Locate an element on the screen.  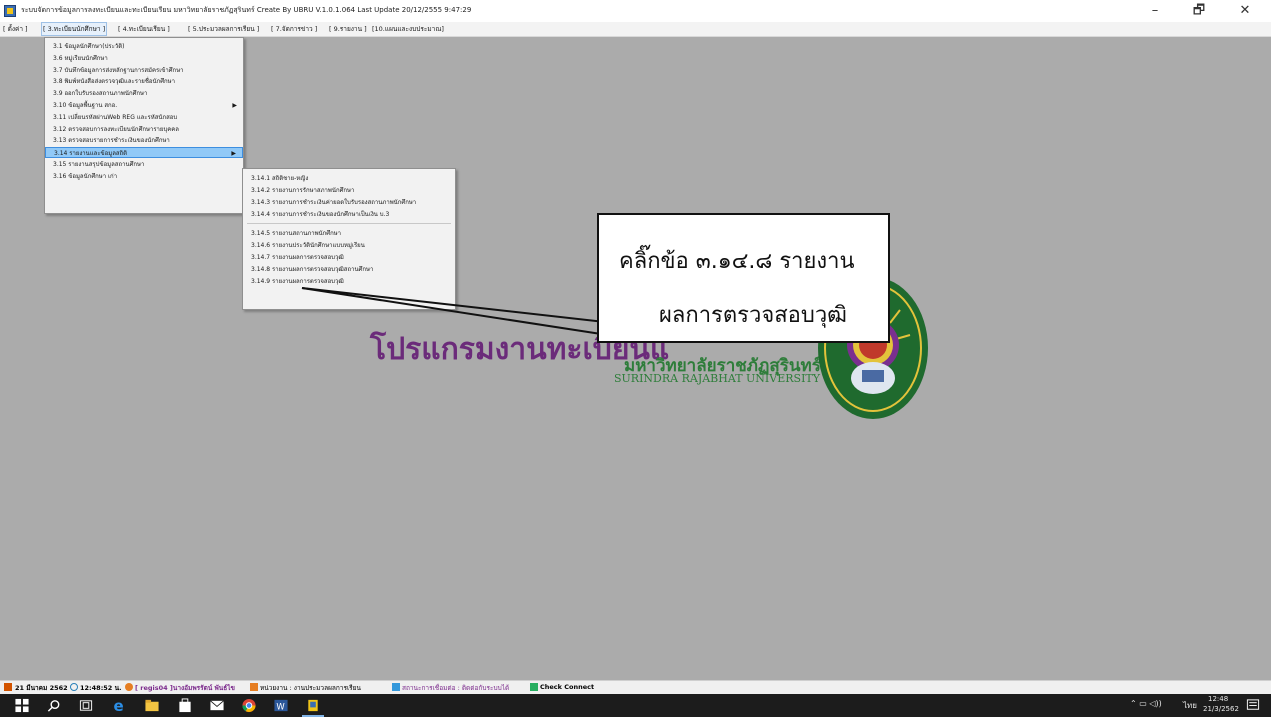
tray-icons: ⌃ ▭ ◁)) is located at coordinates (1146, 703).